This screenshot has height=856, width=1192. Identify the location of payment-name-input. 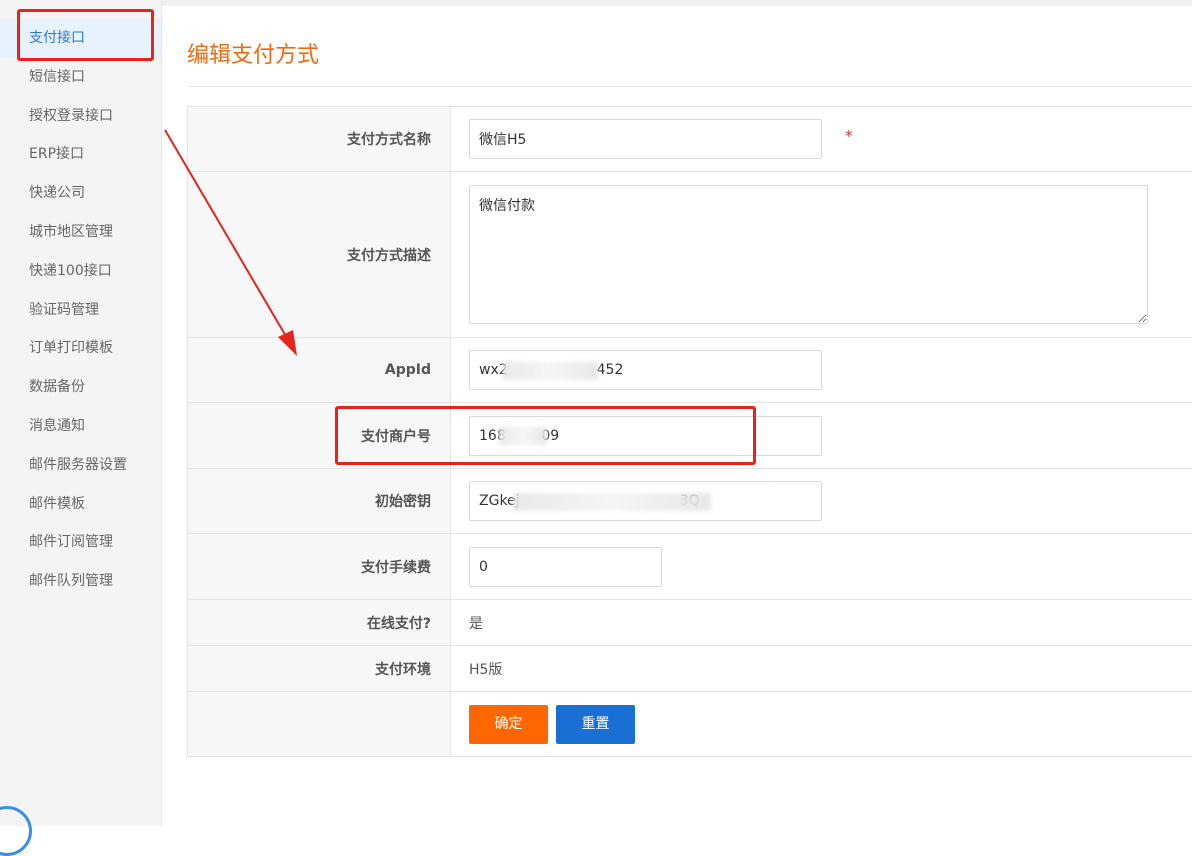
(645, 139).